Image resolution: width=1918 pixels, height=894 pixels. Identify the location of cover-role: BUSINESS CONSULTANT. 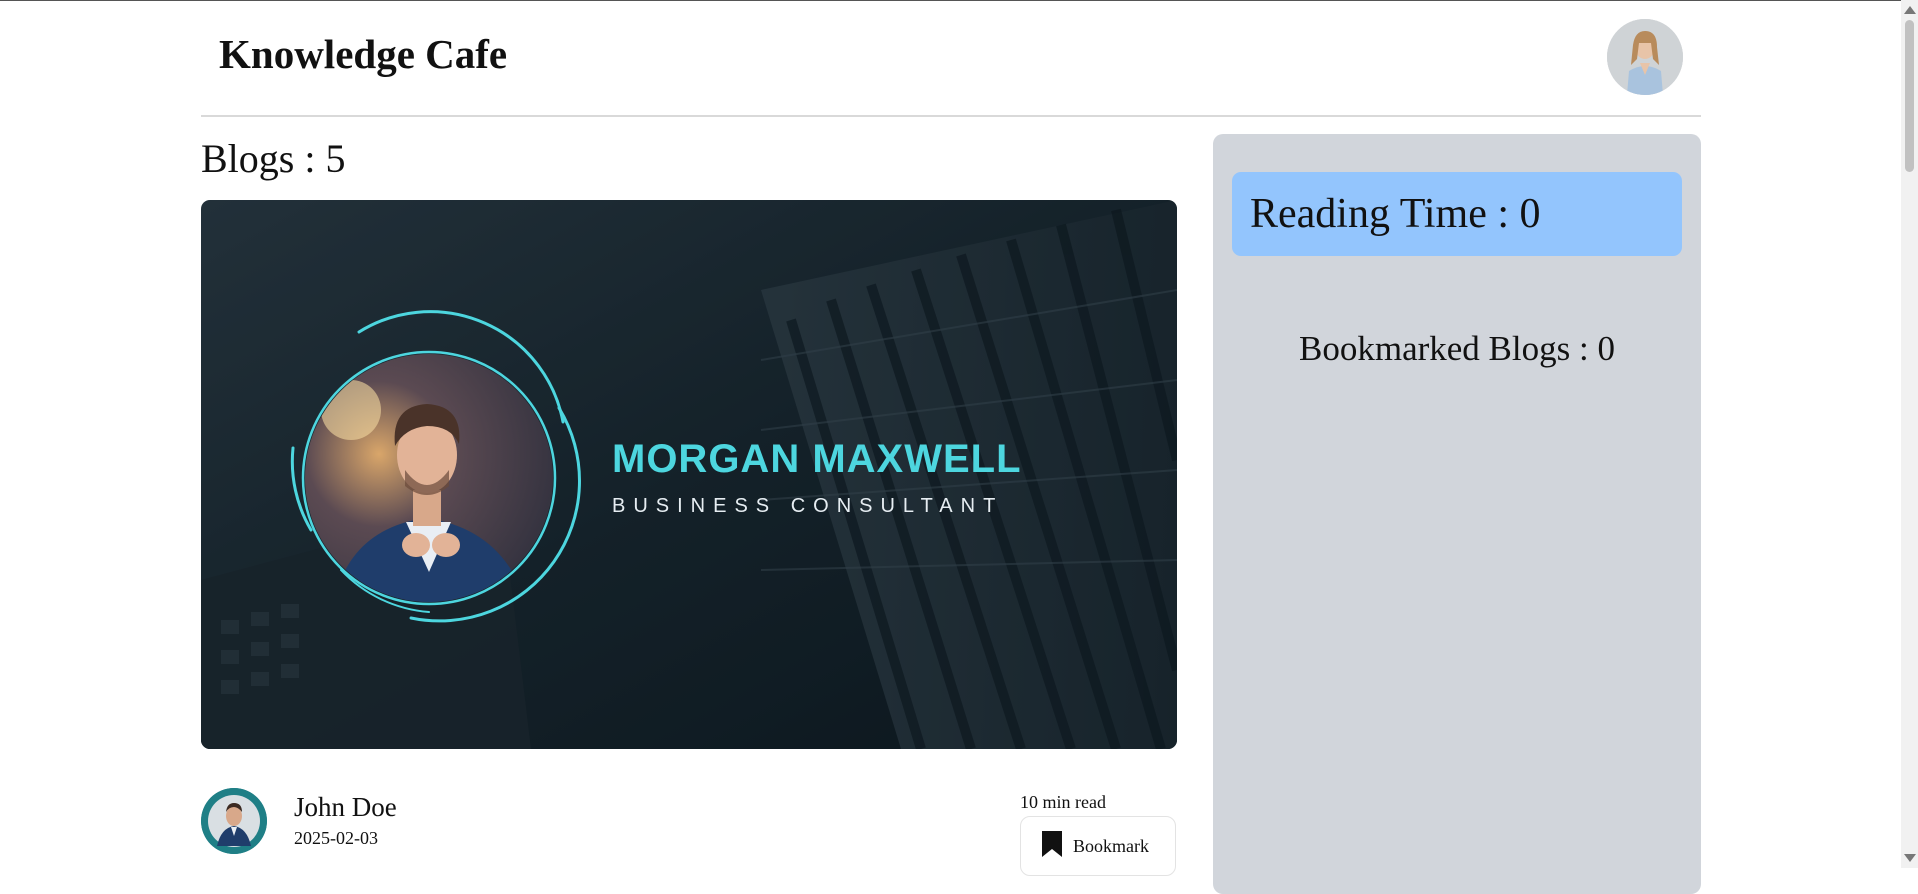
(807, 506).